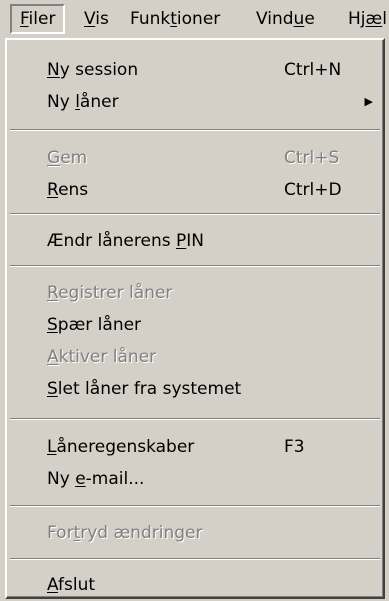 Image resolution: width=389 pixels, height=601 pixels. I want to click on menu-item-shortcut: Ctrl+N, so click(313, 70).